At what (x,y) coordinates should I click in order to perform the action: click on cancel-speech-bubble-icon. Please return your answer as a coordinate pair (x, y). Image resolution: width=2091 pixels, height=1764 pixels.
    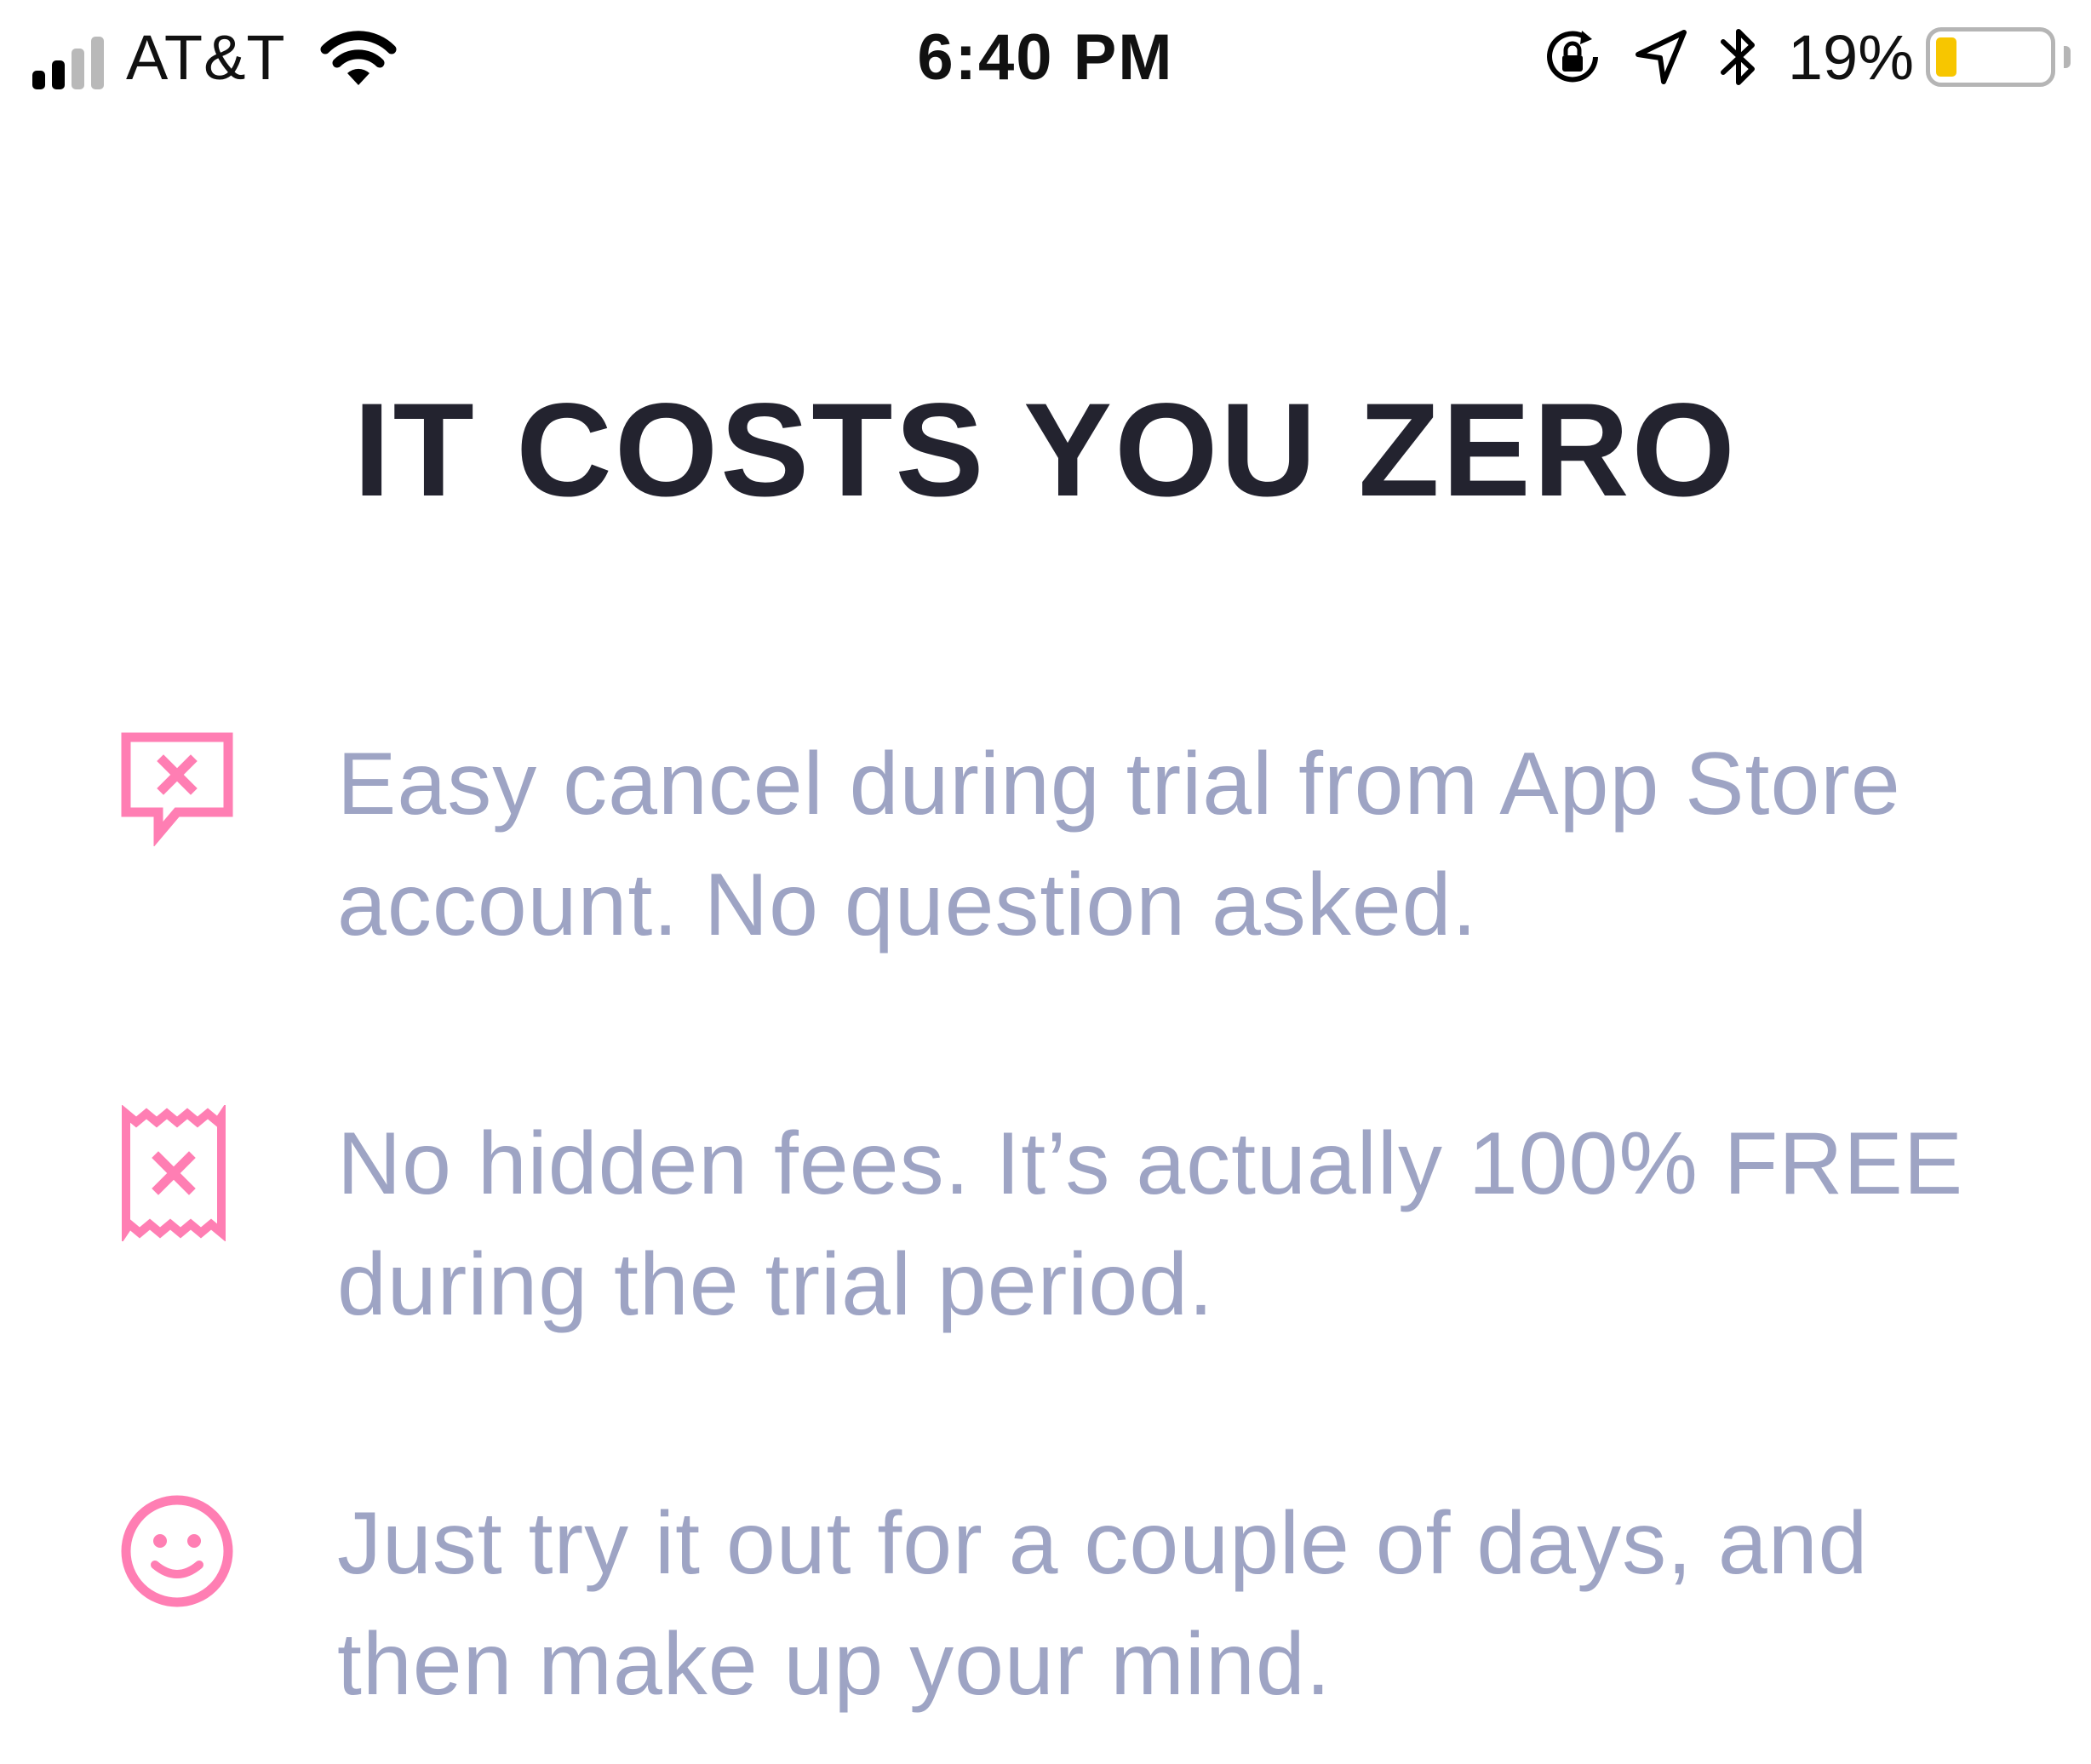
    Looking at the image, I should click on (177, 789).